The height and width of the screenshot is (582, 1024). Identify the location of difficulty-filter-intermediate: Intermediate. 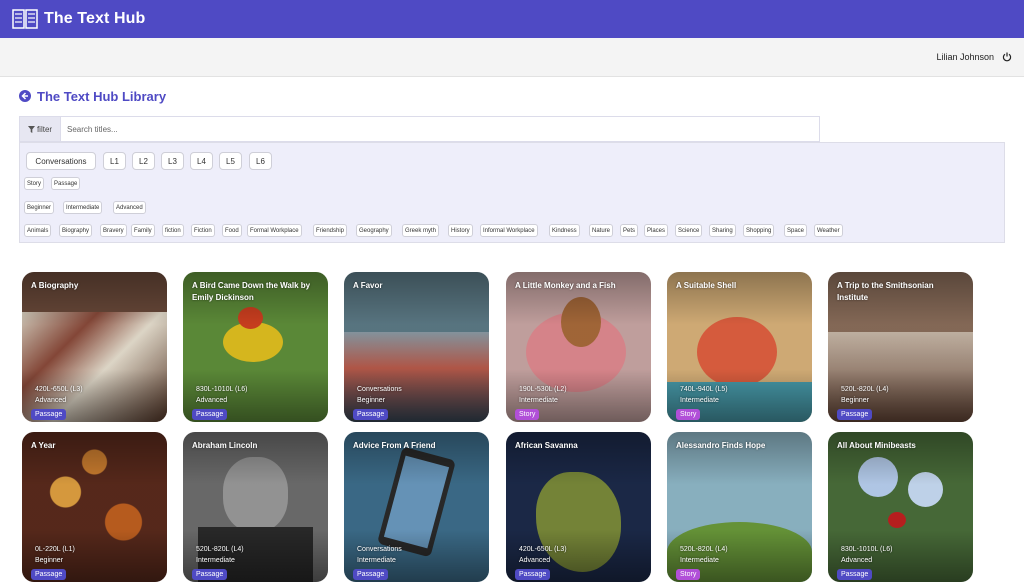
(83, 207).